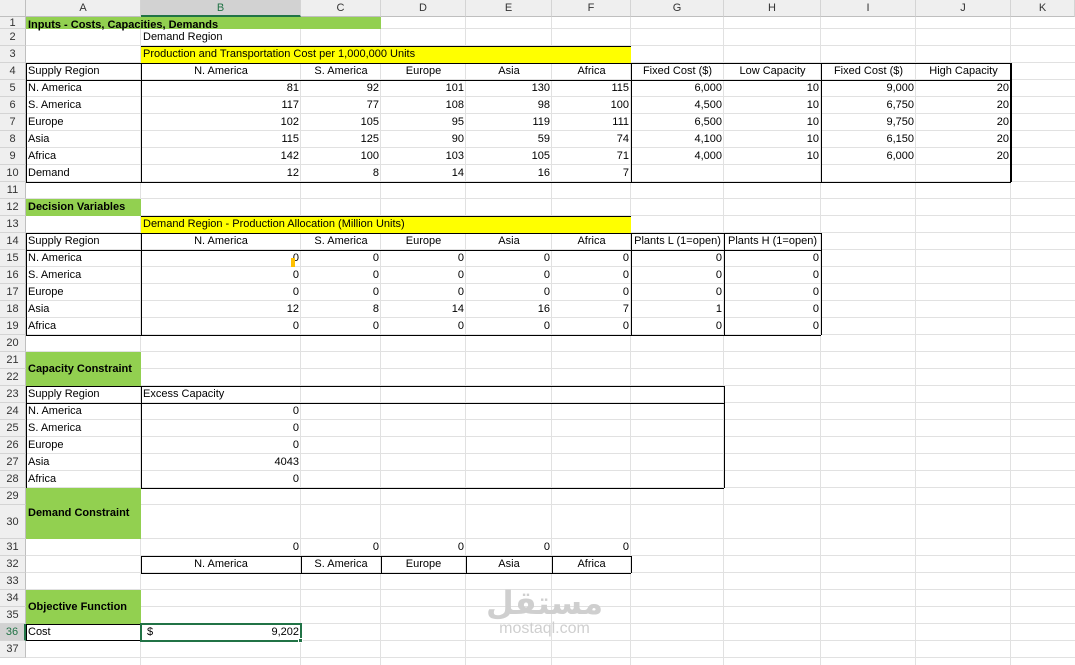 This screenshot has width=1075, height=665. I want to click on column-header-I: I, so click(868, 8).